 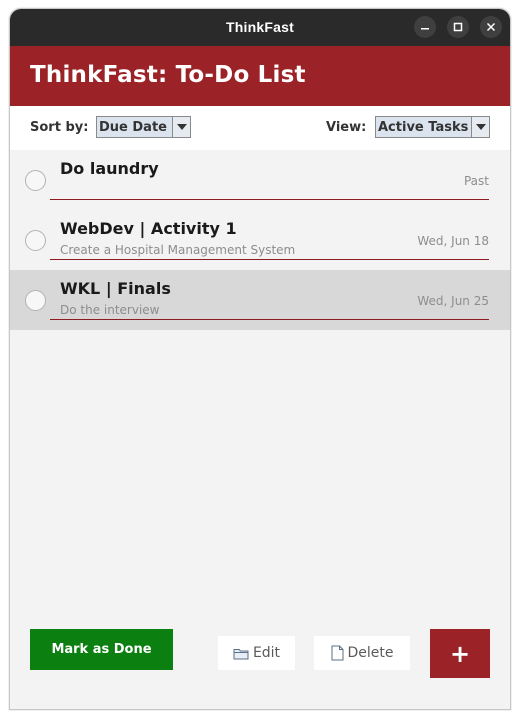 I want to click on edit-button: Edit, so click(x=256, y=653).